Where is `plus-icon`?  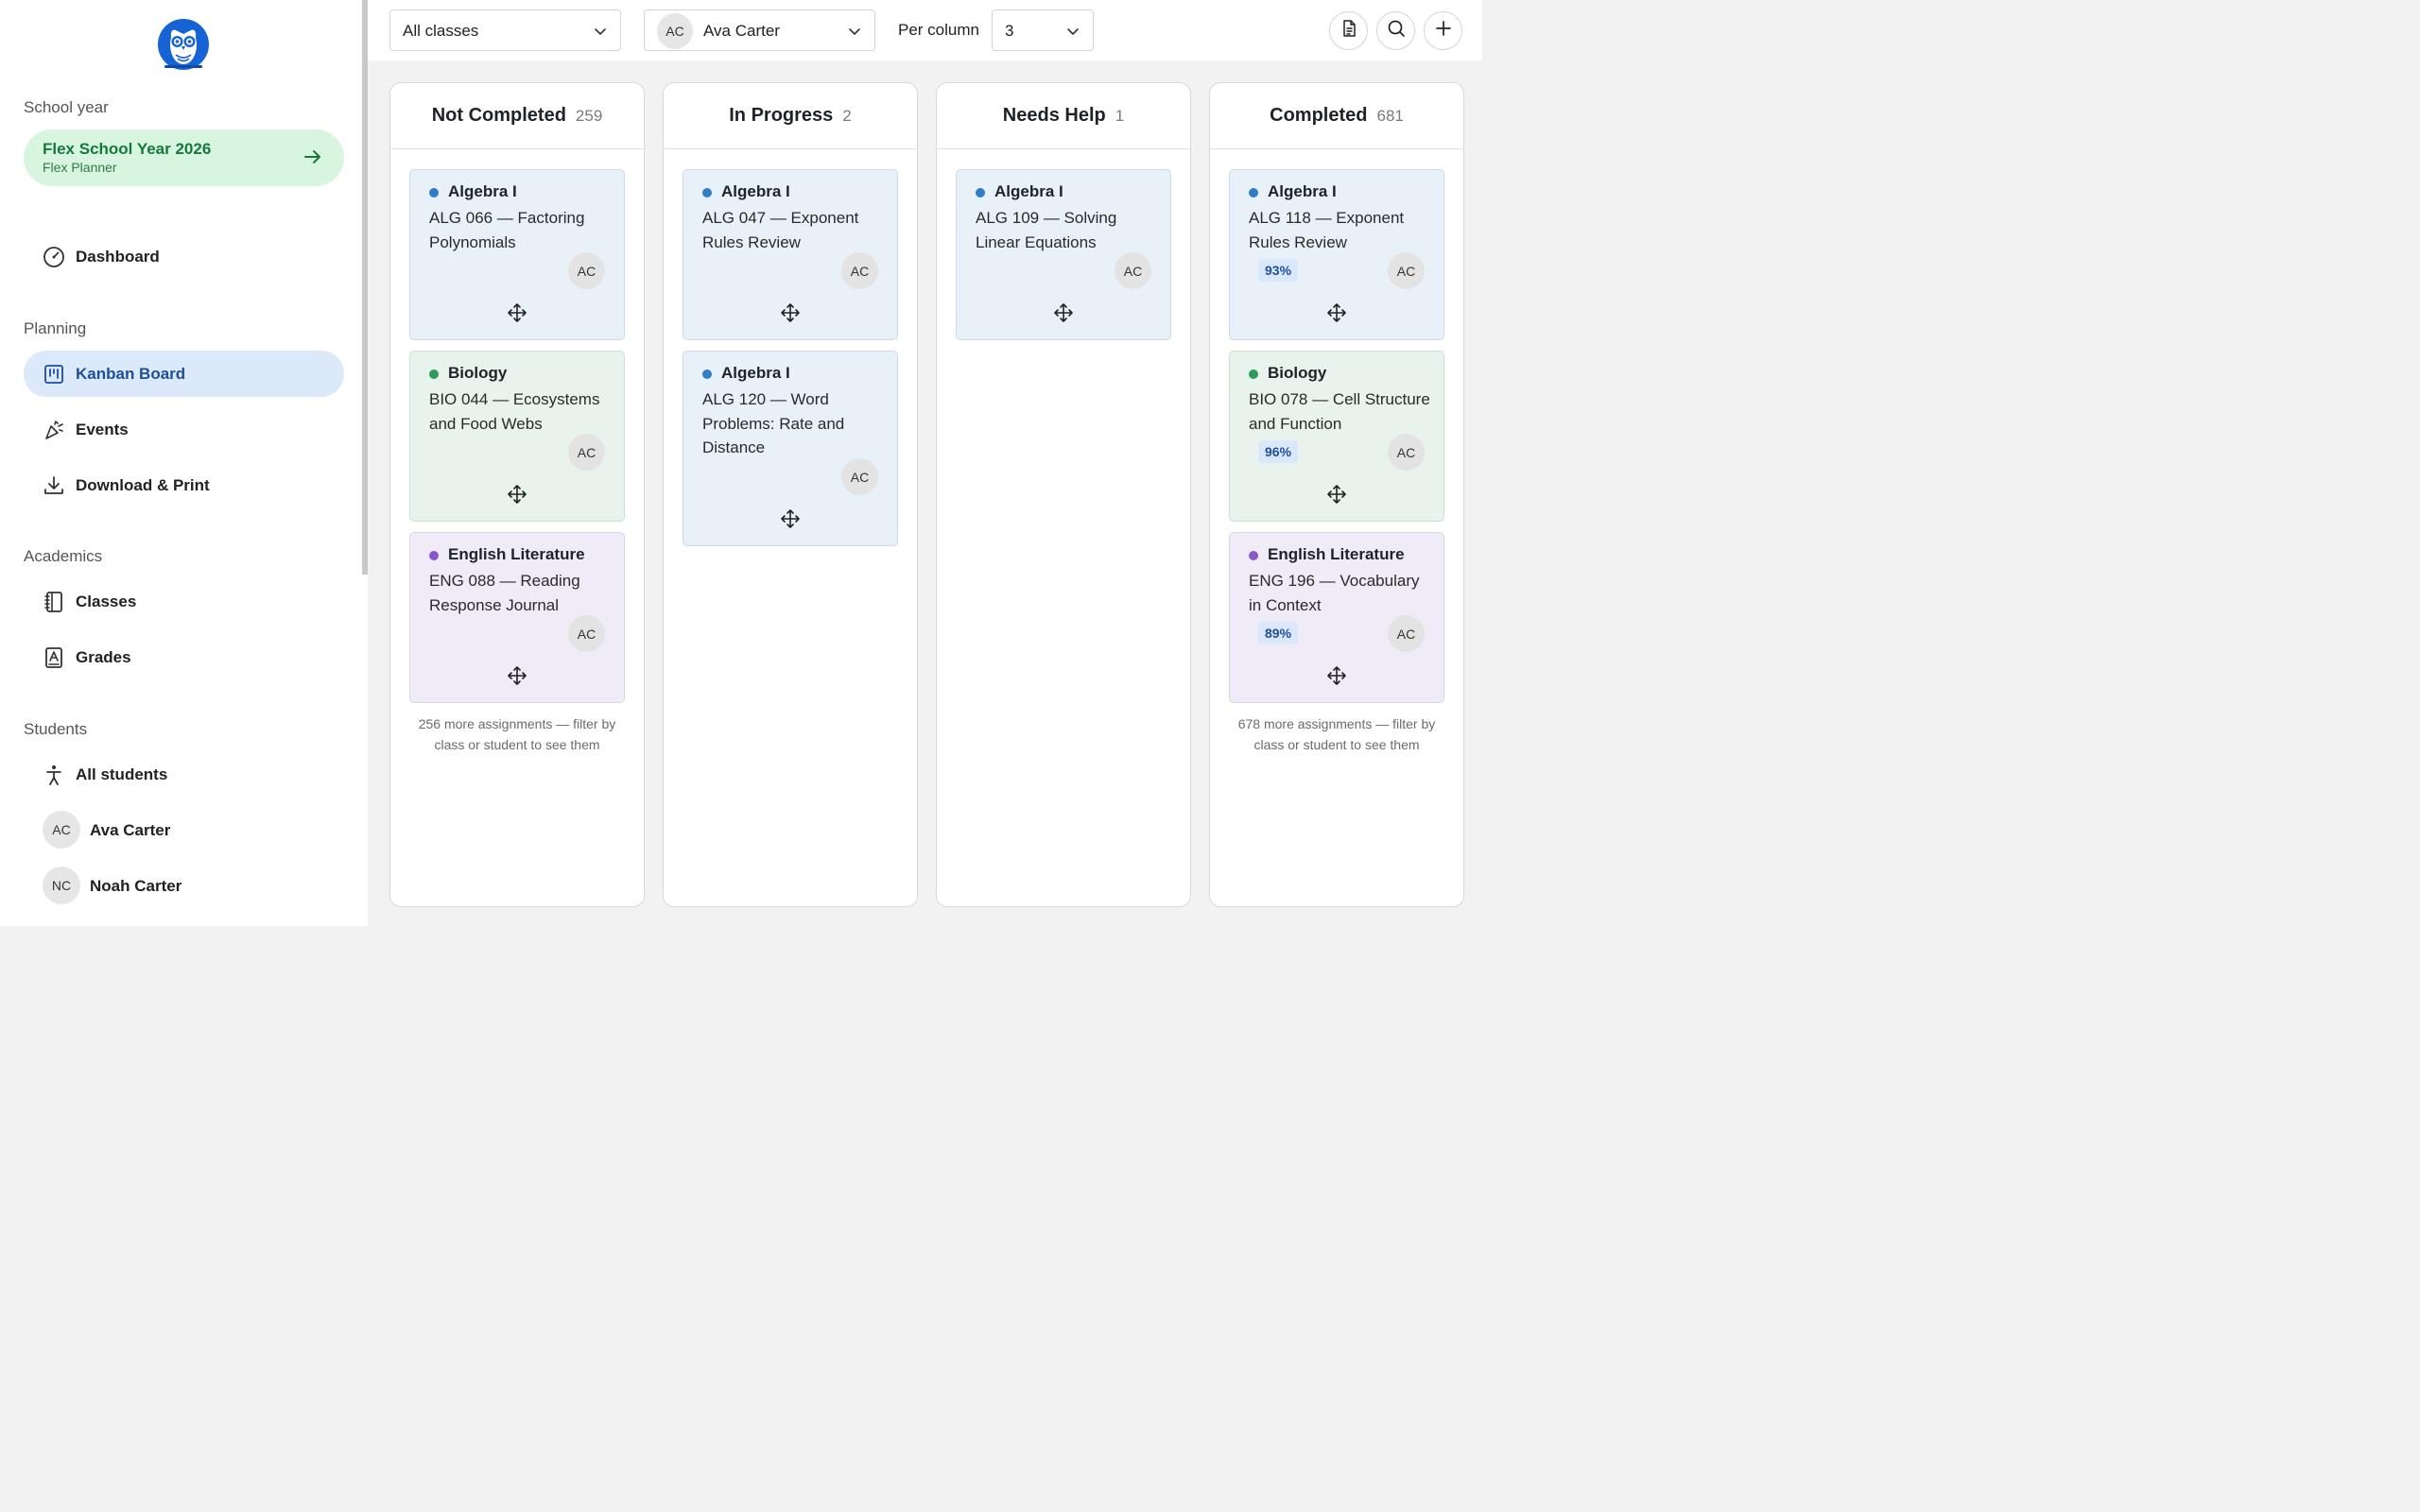
plus-icon is located at coordinates (1443, 31).